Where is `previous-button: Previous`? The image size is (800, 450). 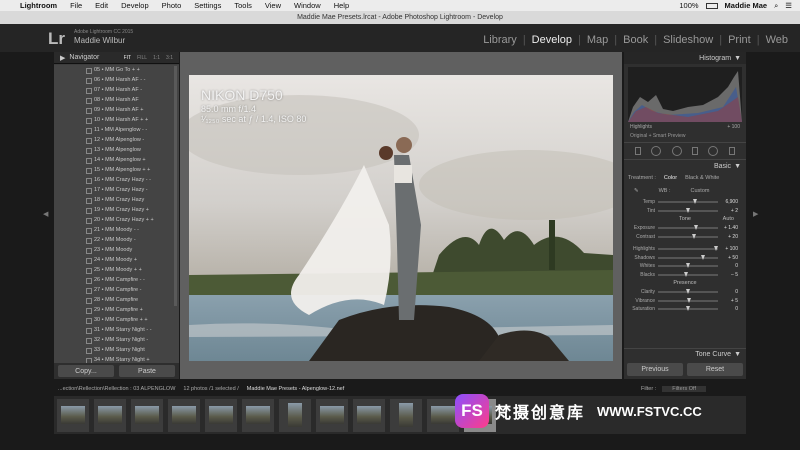
previous-button: Previous is located at coordinates (655, 369).